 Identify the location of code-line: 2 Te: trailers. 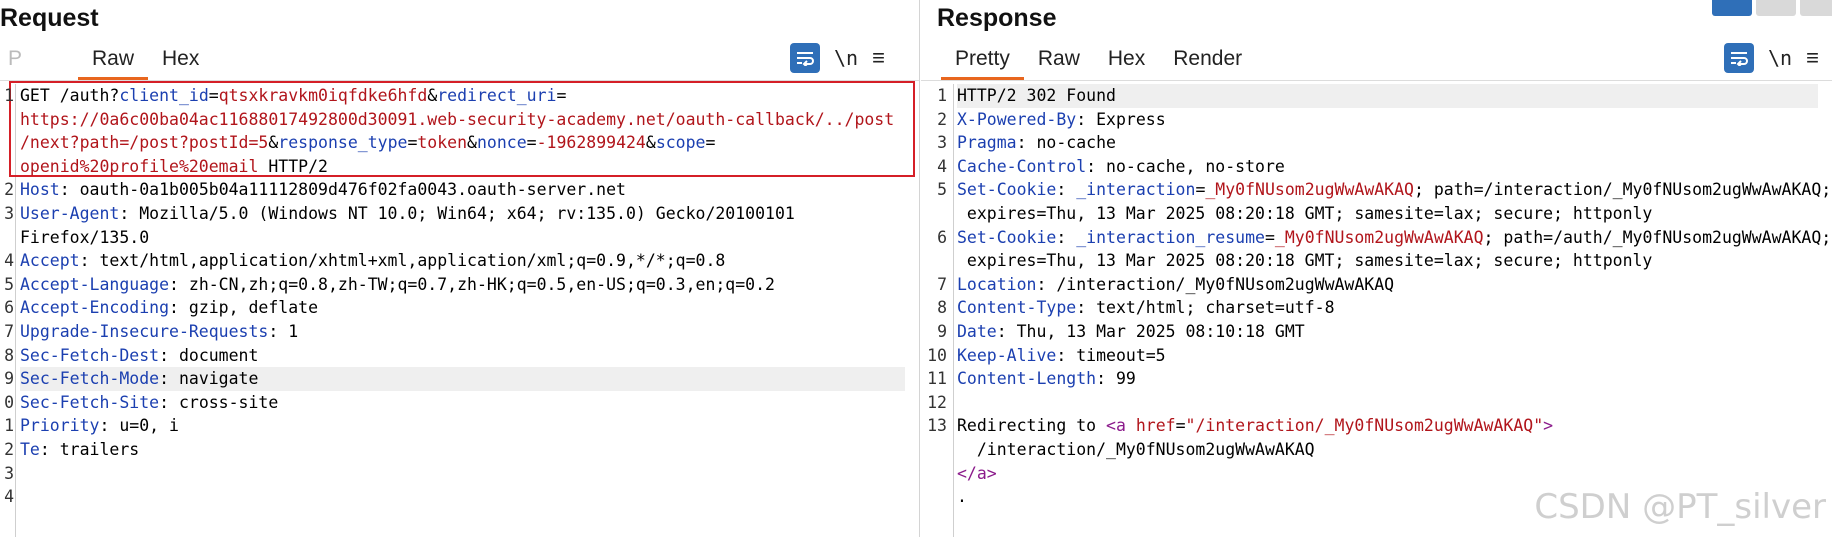
(459, 450).